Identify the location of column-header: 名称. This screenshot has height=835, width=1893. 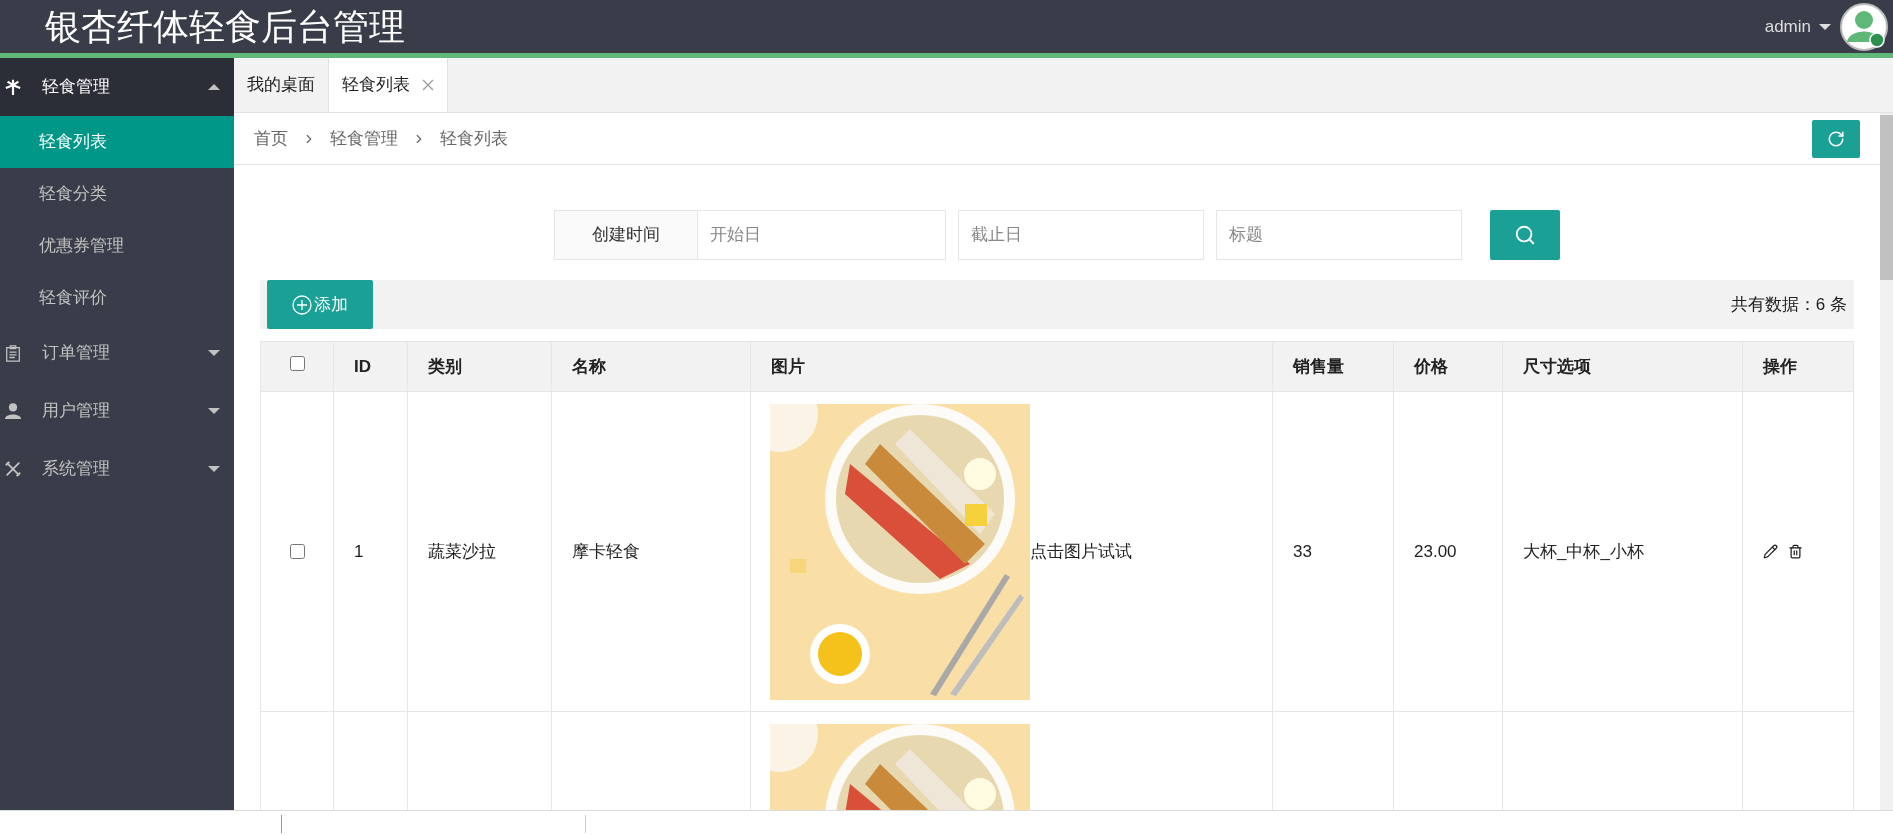
(589, 366).